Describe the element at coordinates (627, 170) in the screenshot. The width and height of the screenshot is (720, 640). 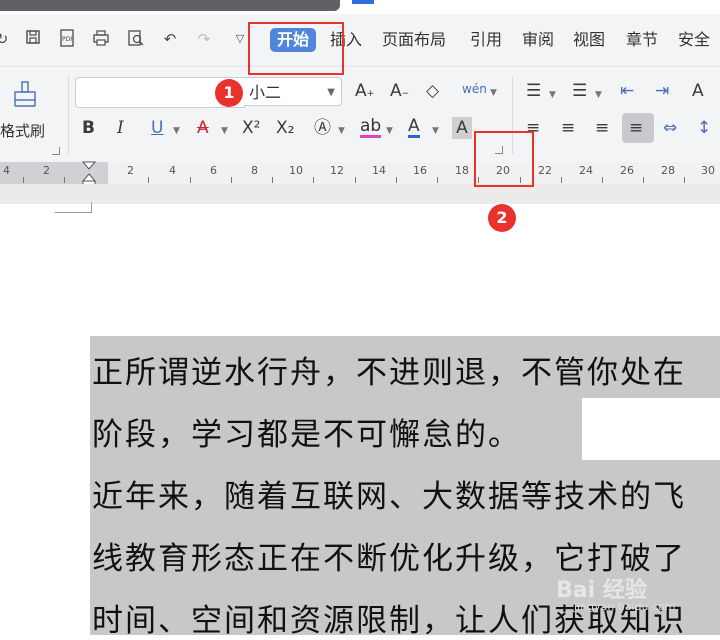
I see `ruler-number: 26` at that location.